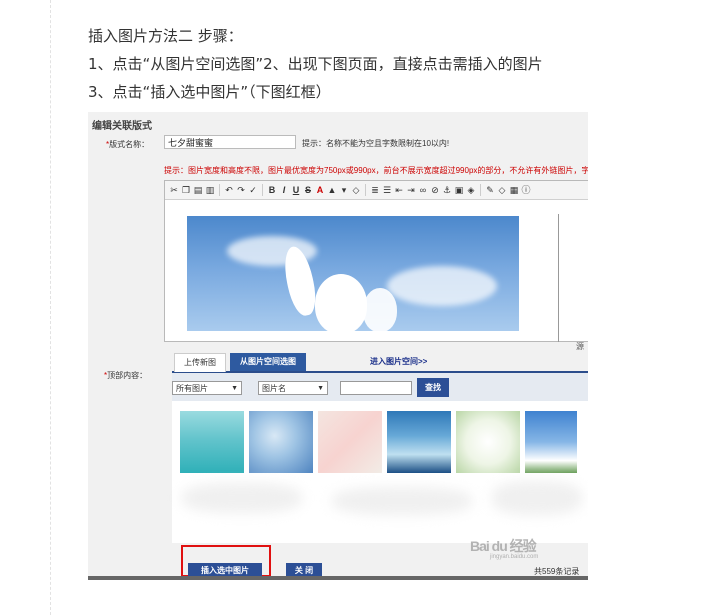  I want to click on paste-icon: ▤, so click(198, 190).